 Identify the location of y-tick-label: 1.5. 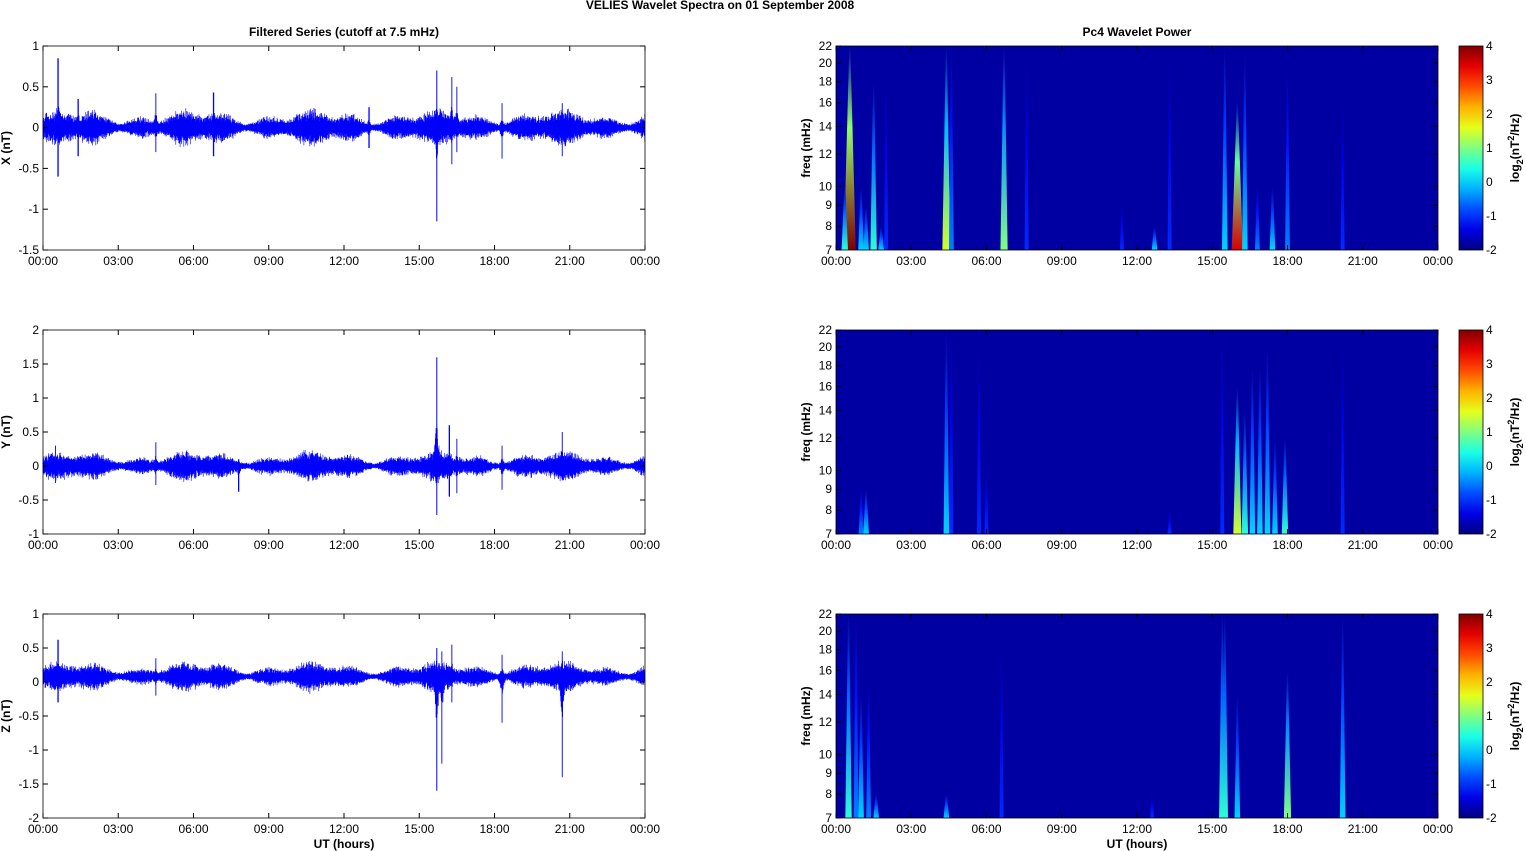
(30, 364).